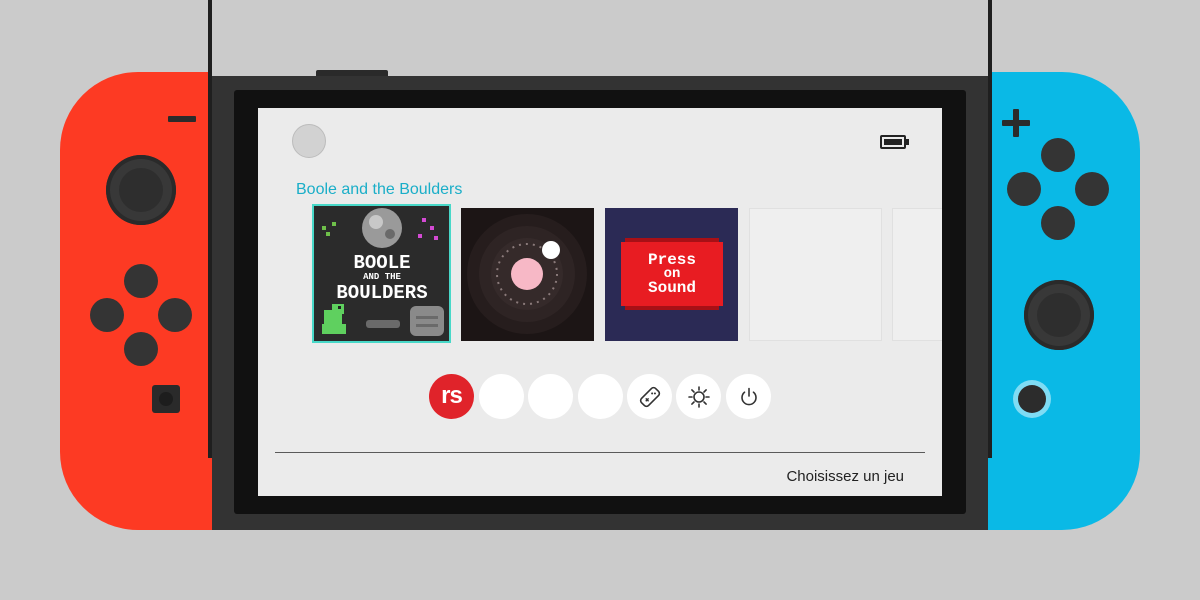 Image resolution: width=1200 pixels, height=600 pixels. I want to click on footer-divider, so click(600, 452).